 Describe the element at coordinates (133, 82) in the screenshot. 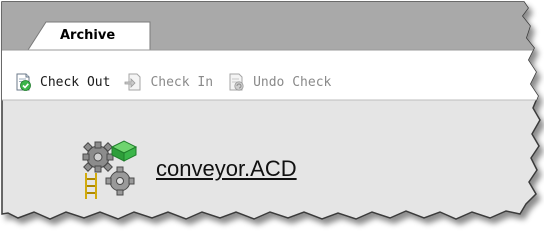

I see `check-in-icon` at that location.